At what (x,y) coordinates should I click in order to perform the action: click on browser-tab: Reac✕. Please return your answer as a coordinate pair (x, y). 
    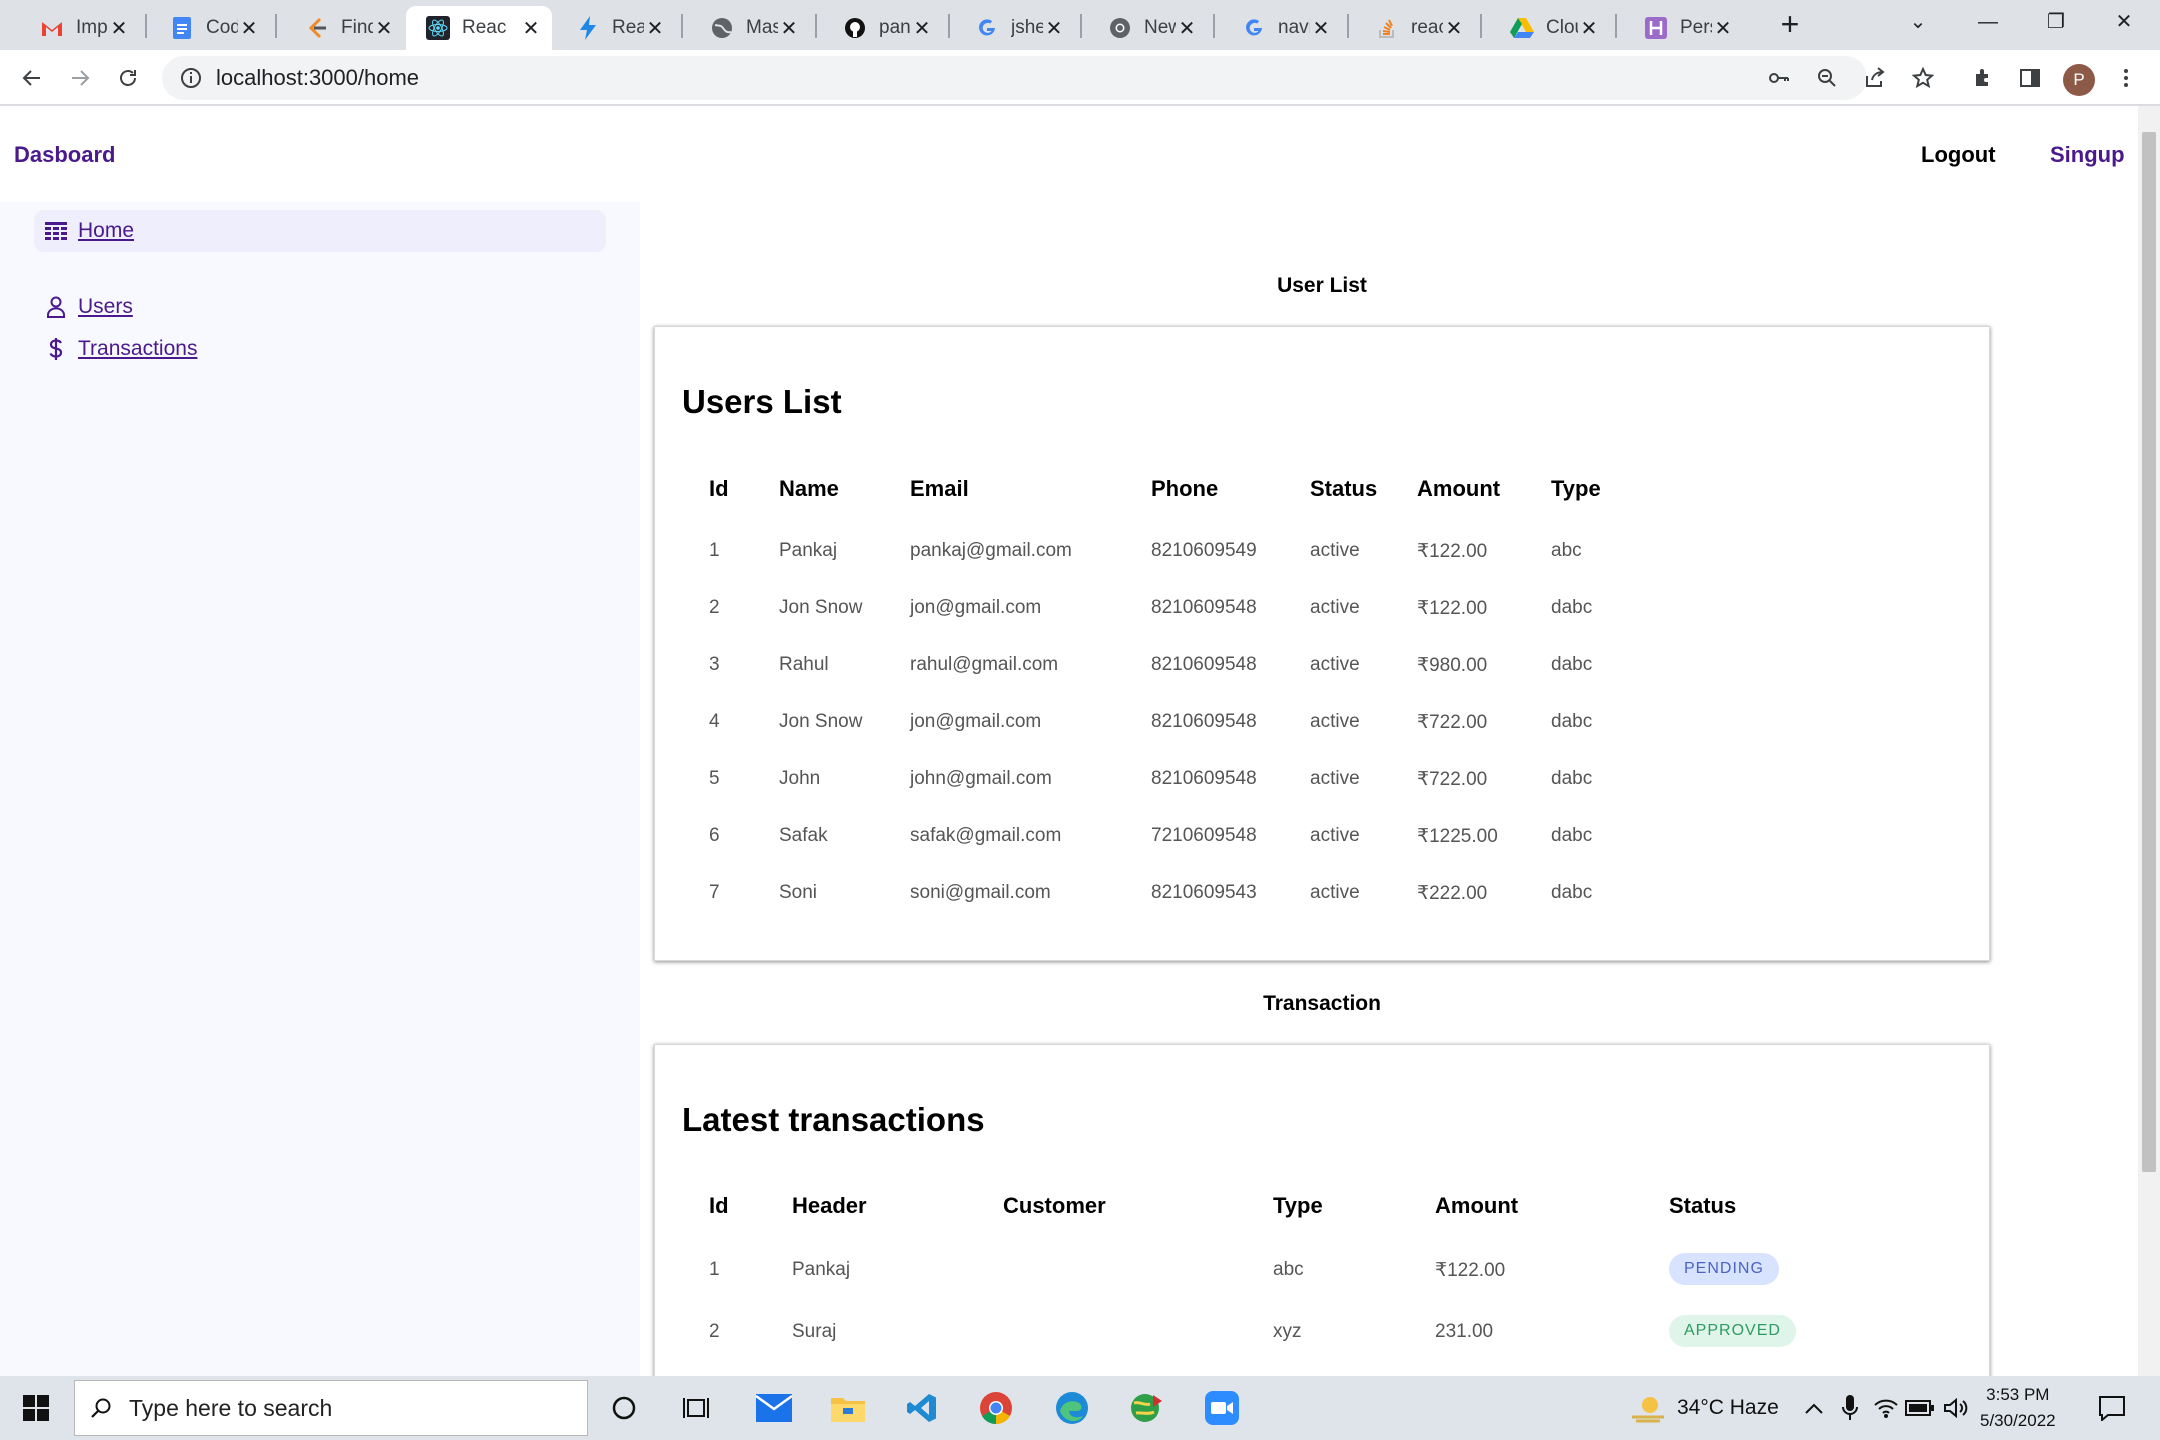
    Looking at the image, I should click on (616, 28).